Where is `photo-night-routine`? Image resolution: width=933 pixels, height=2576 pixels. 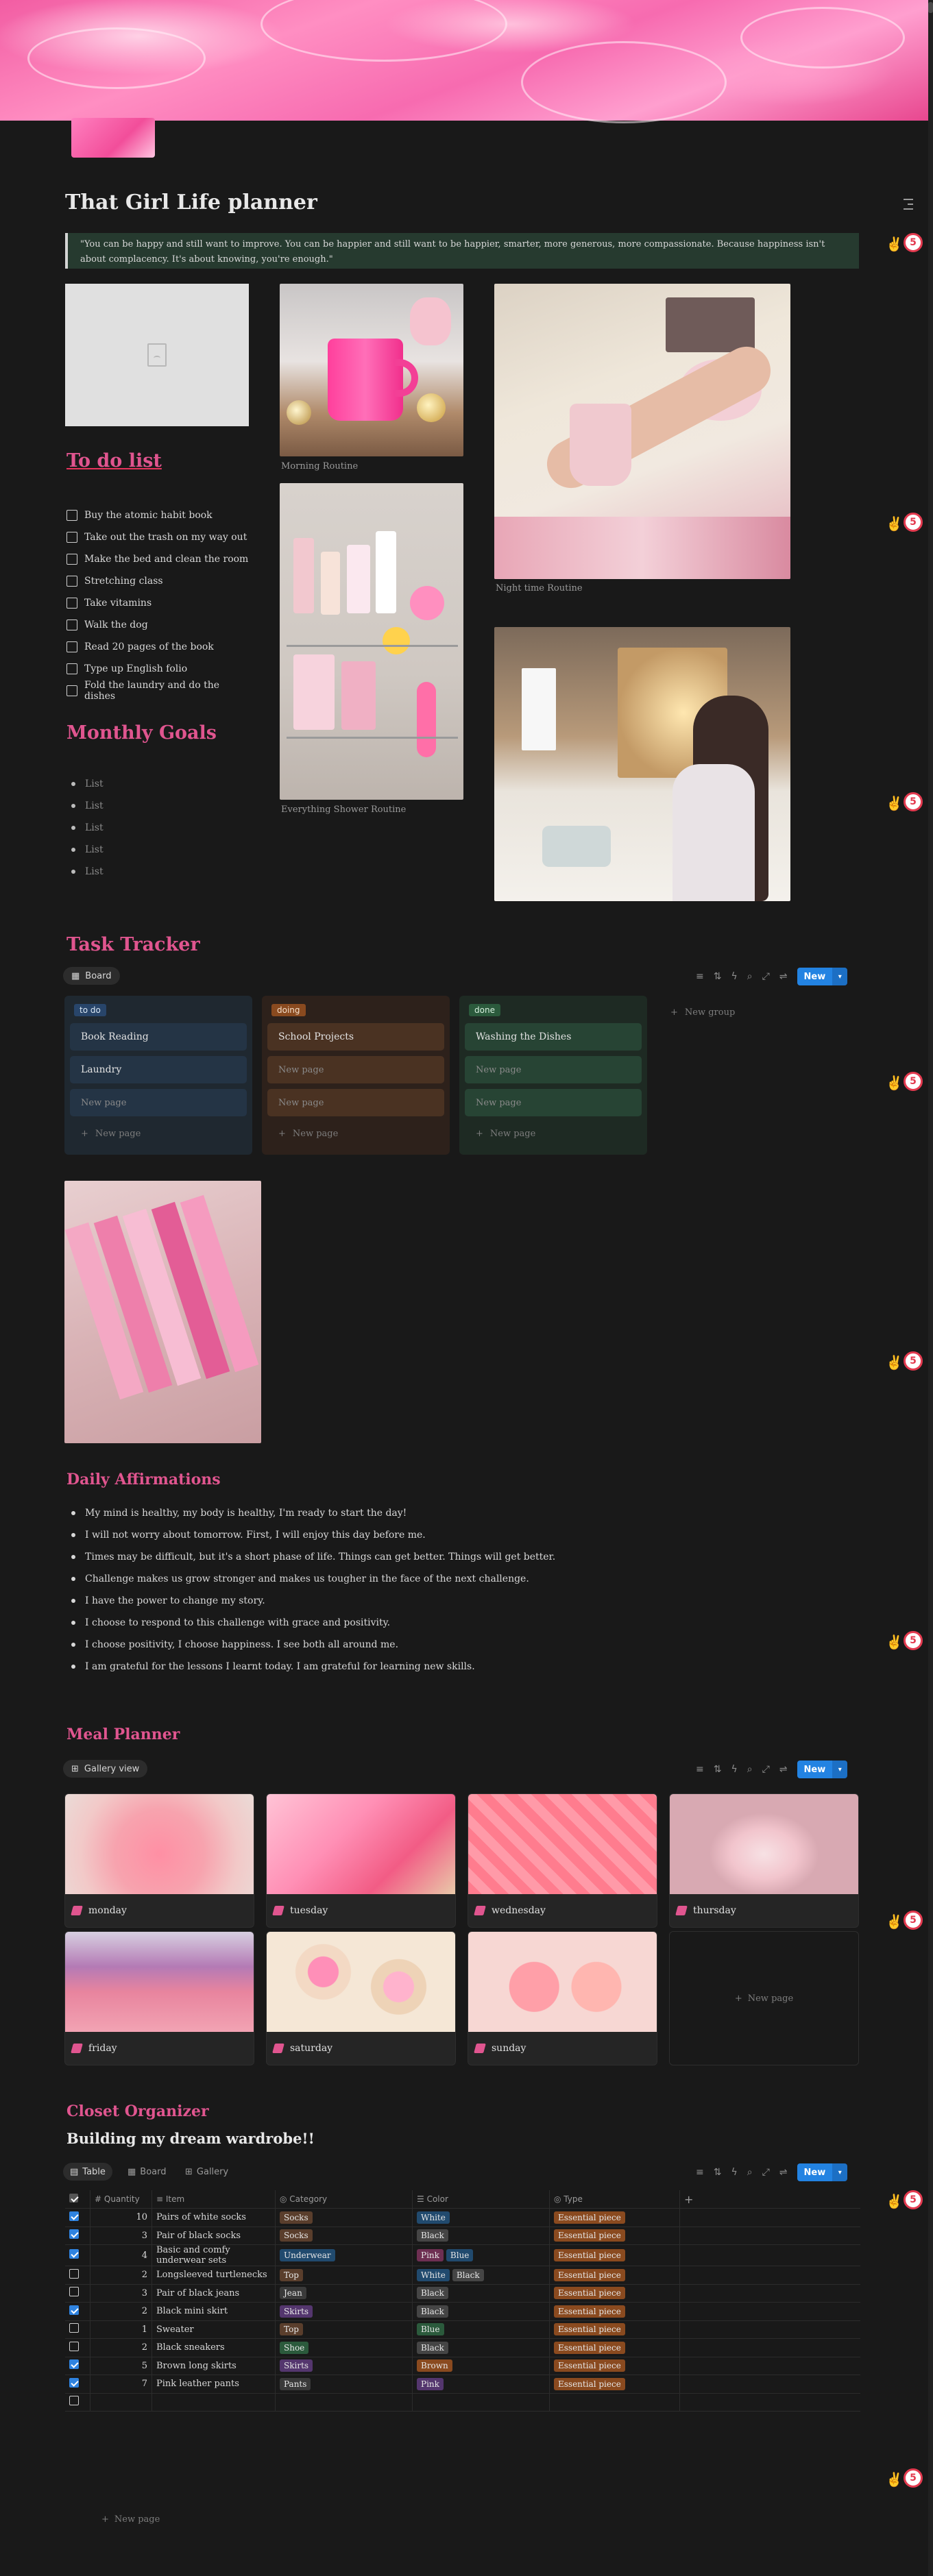 photo-night-routine is located at coordinates (642, 432).